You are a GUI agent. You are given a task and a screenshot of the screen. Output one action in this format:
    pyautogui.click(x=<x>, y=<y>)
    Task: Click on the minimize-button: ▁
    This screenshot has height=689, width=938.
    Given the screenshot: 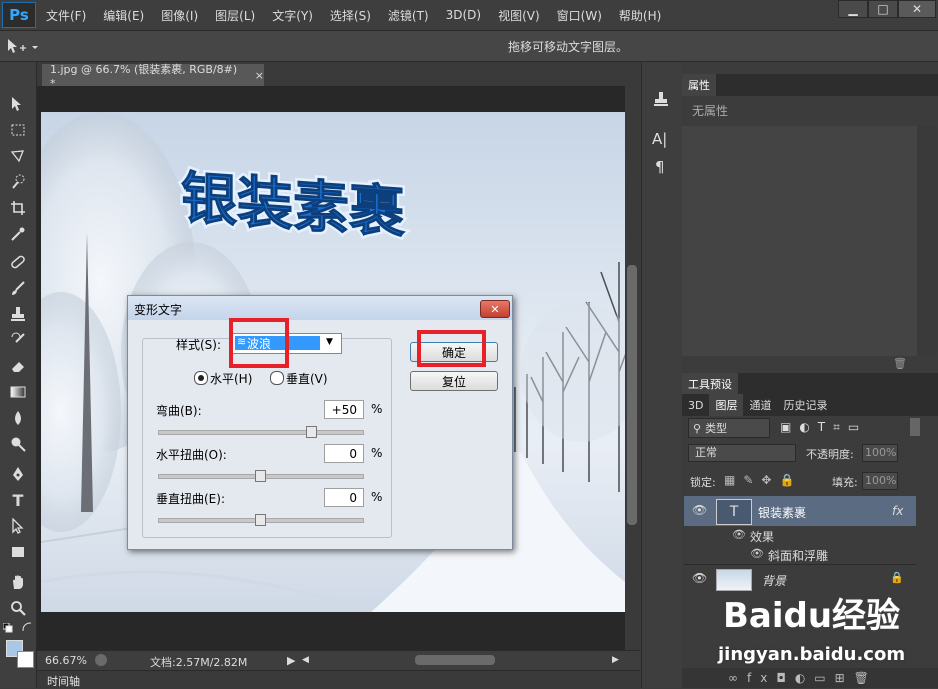 What is the action you would take?
    pyautogui.click(x=853, y=9)
    